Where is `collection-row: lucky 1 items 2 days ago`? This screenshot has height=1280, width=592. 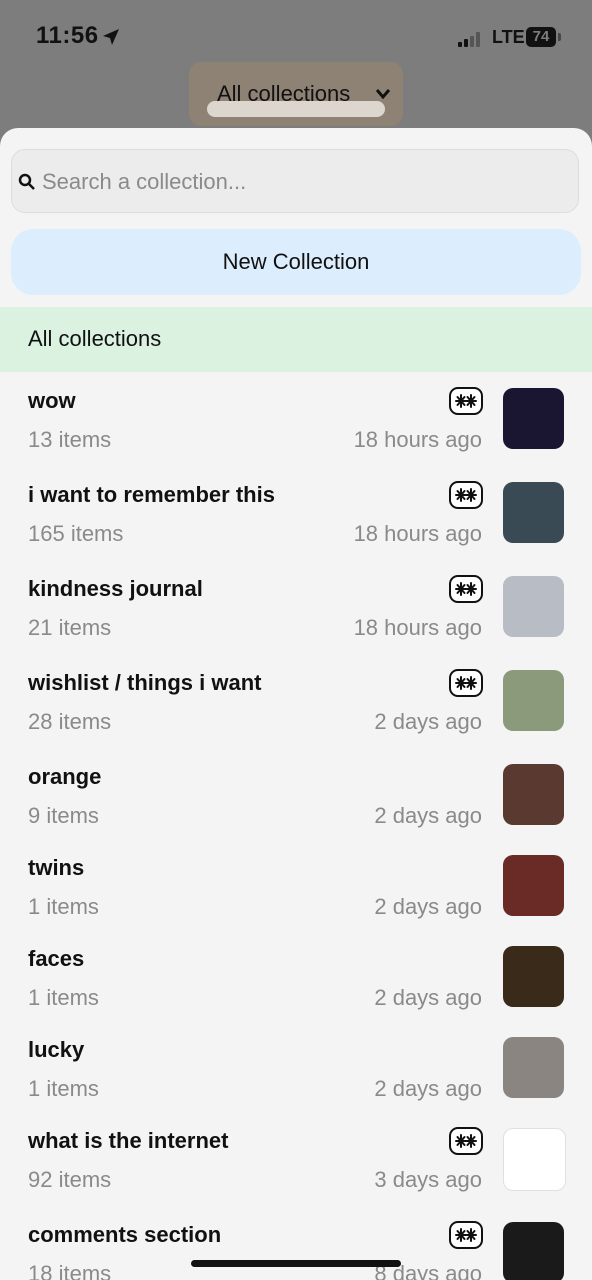
collection-row: lucky 1 items 2 days ago is located at coordinates (296, 1067).